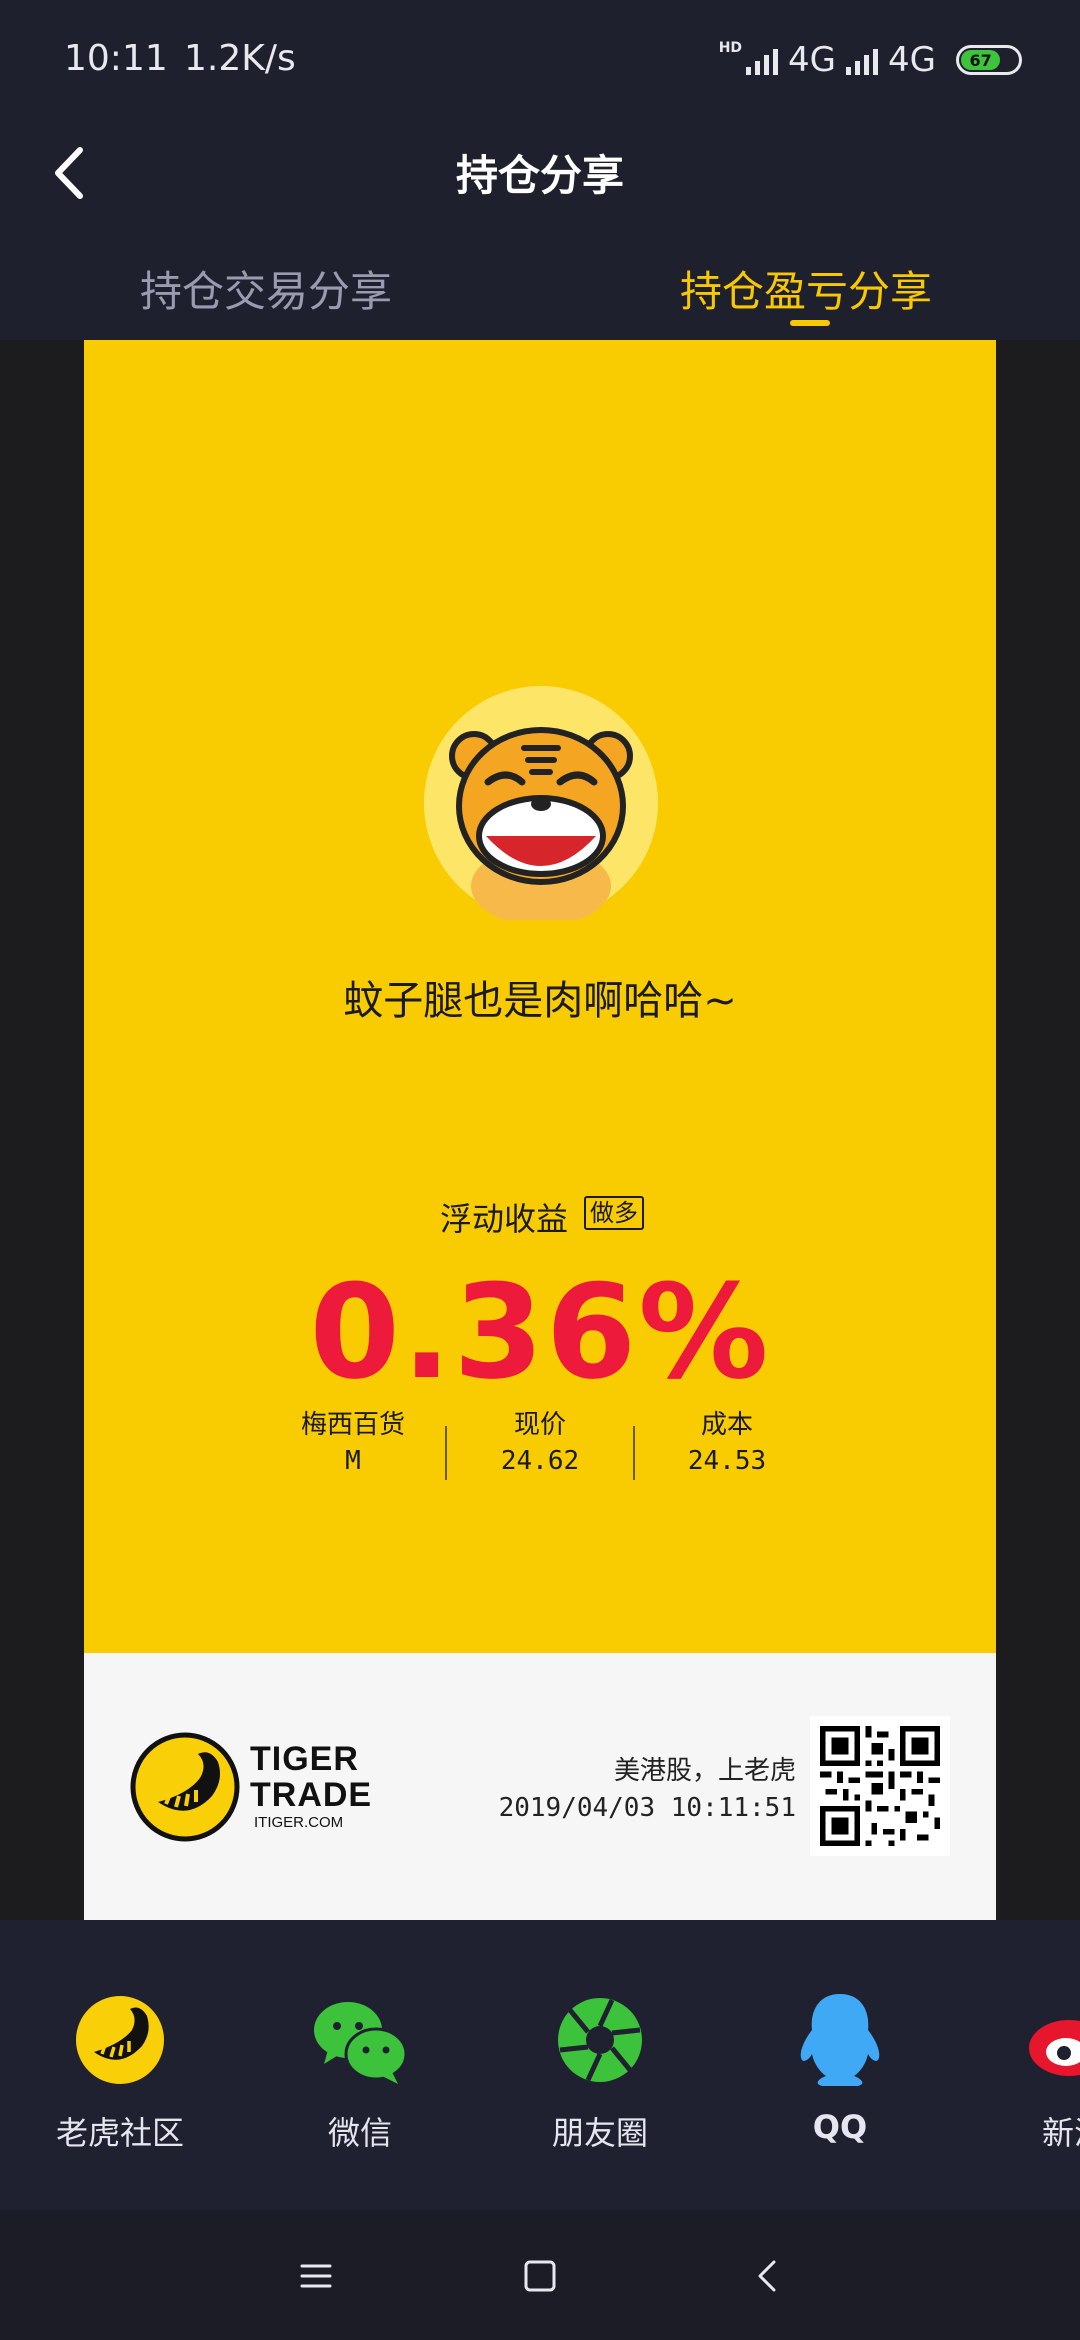 The height and width of the screenshot is (2340, 1080). Describe the element at coordinates (540, 2276) in the screenshot. I see `home-icon` at that location.